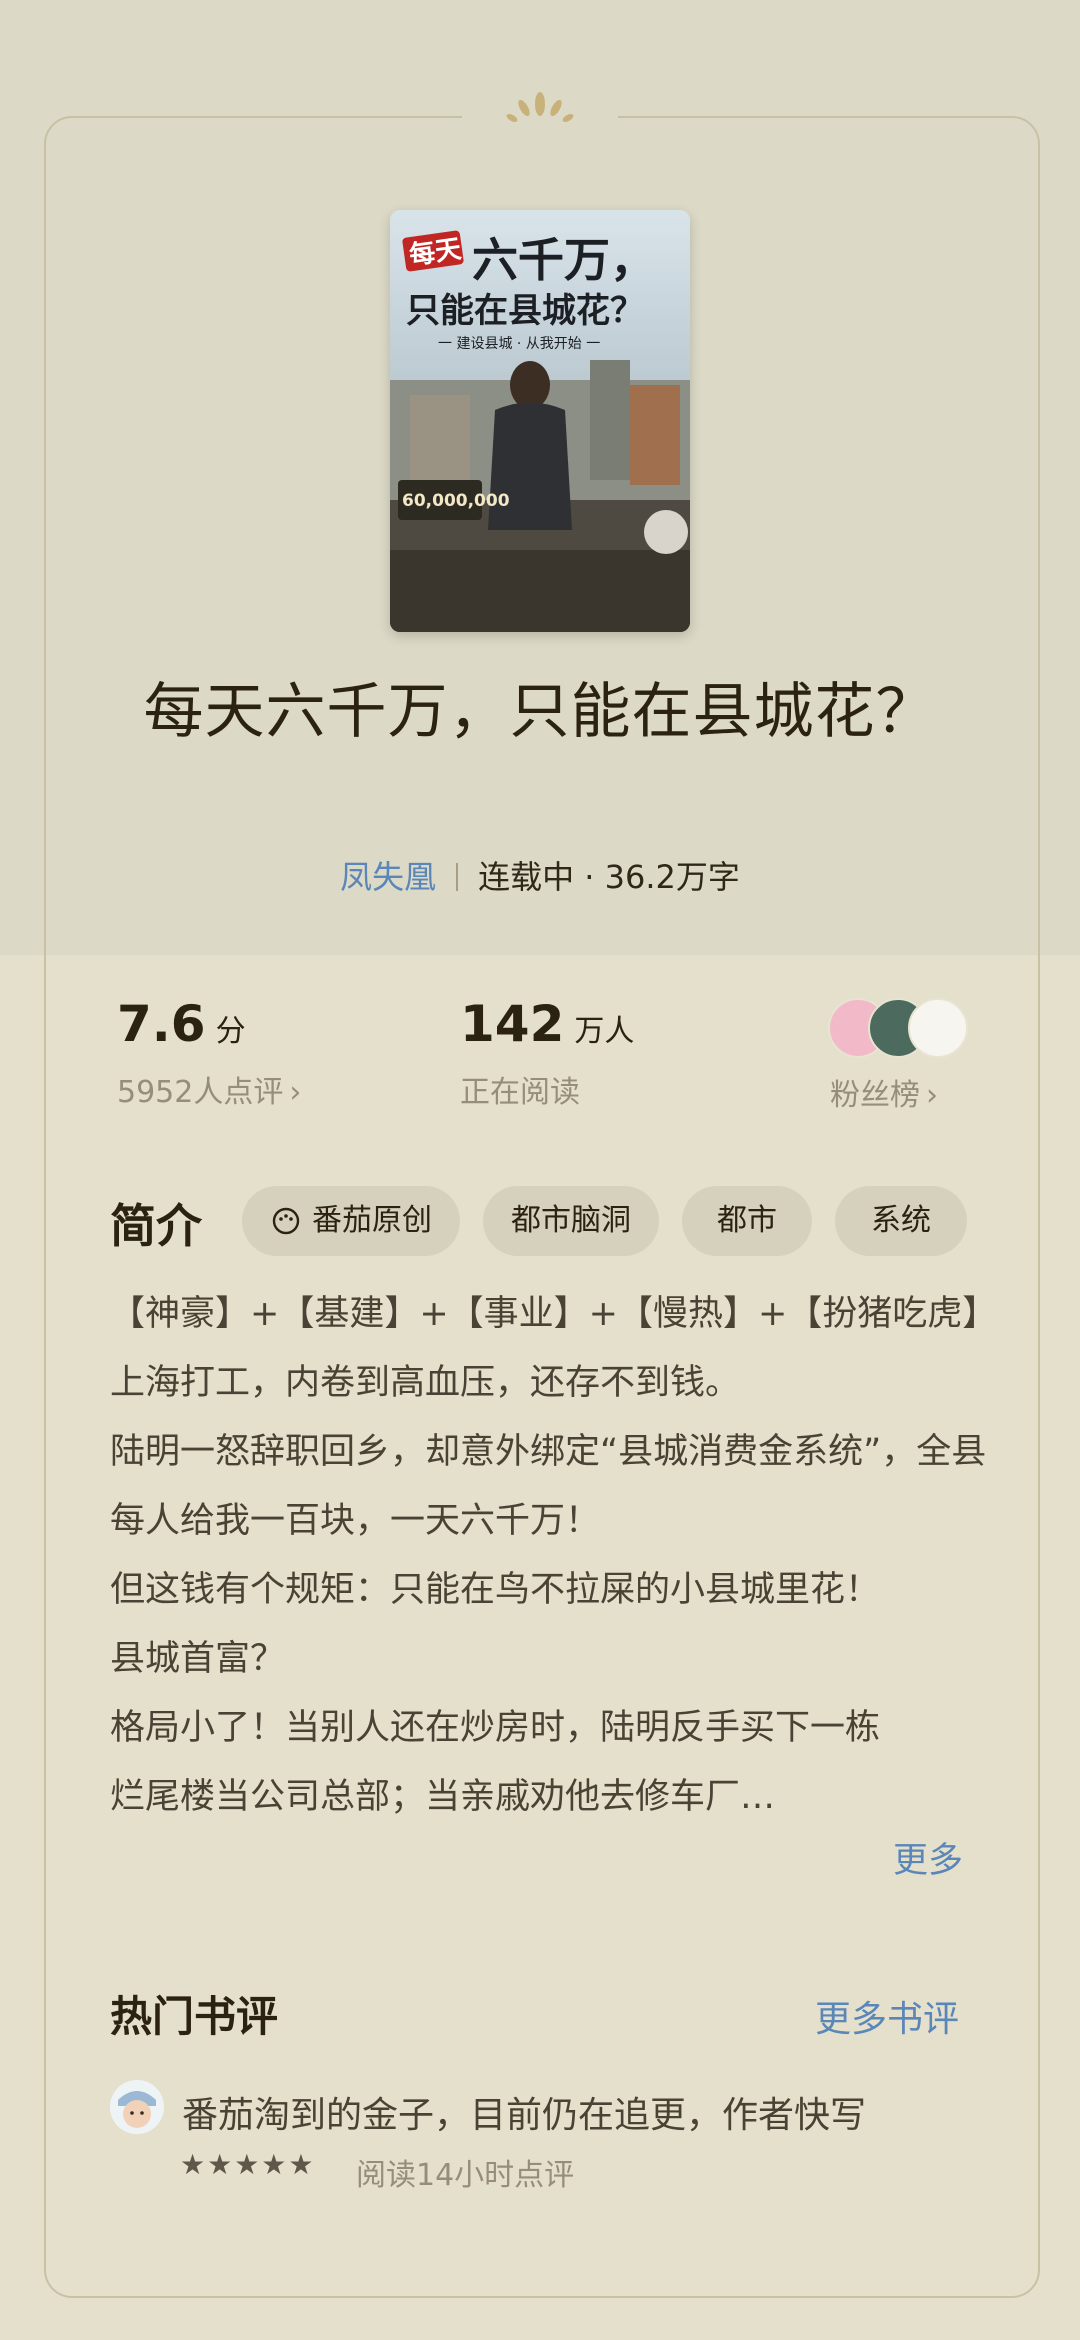  I want to click on cover-amount: 60,000,000, so click(456, 501).